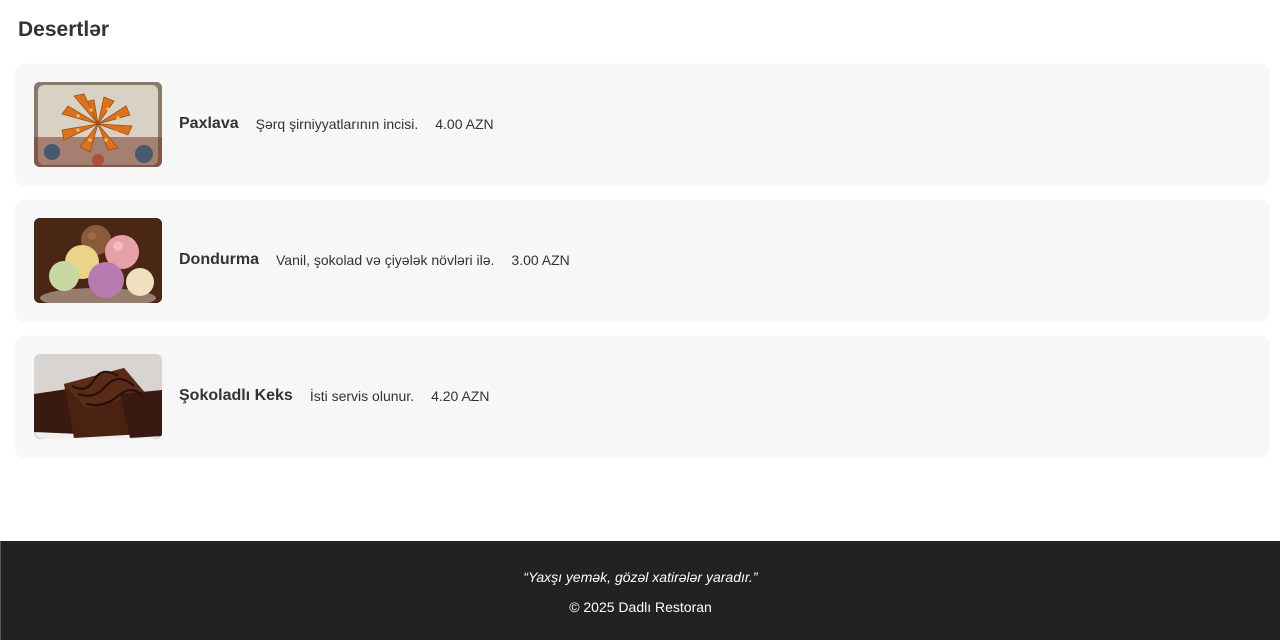 The image size is (1280, 640). I want to click on footer-quote: “Yaxşı yemək, gözəl xatirələr yaradır.”, so click(640, 577).